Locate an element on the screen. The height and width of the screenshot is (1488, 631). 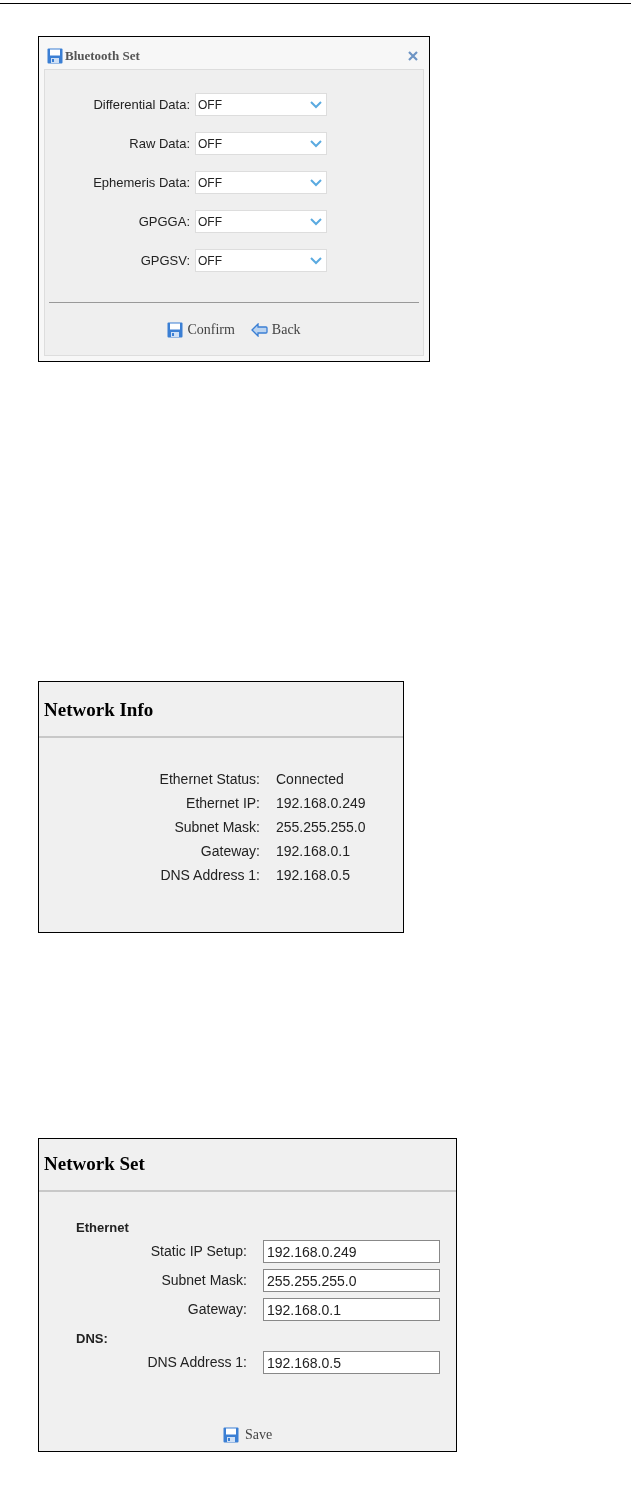
panel-title: Network Info is located at coordinates (99, 709).